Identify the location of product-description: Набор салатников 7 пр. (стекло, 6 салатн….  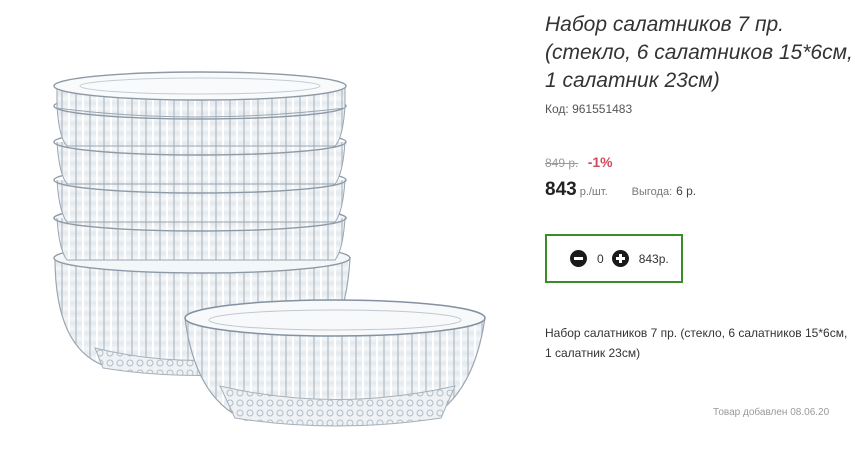
(696, 343).